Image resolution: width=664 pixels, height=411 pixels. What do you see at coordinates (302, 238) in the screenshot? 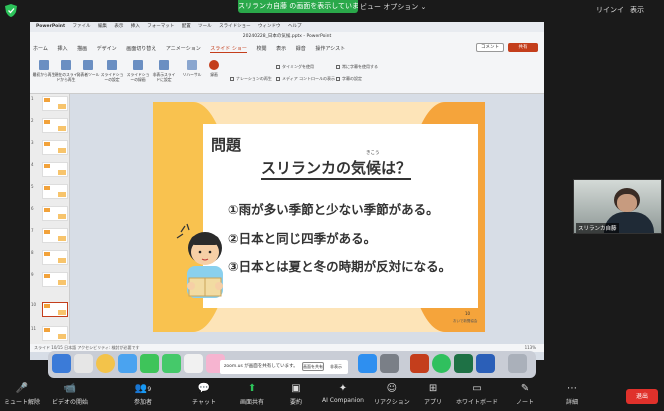
I see `answer-option: ②日本と同じ四季がある。` at bounding box center [302, 238].